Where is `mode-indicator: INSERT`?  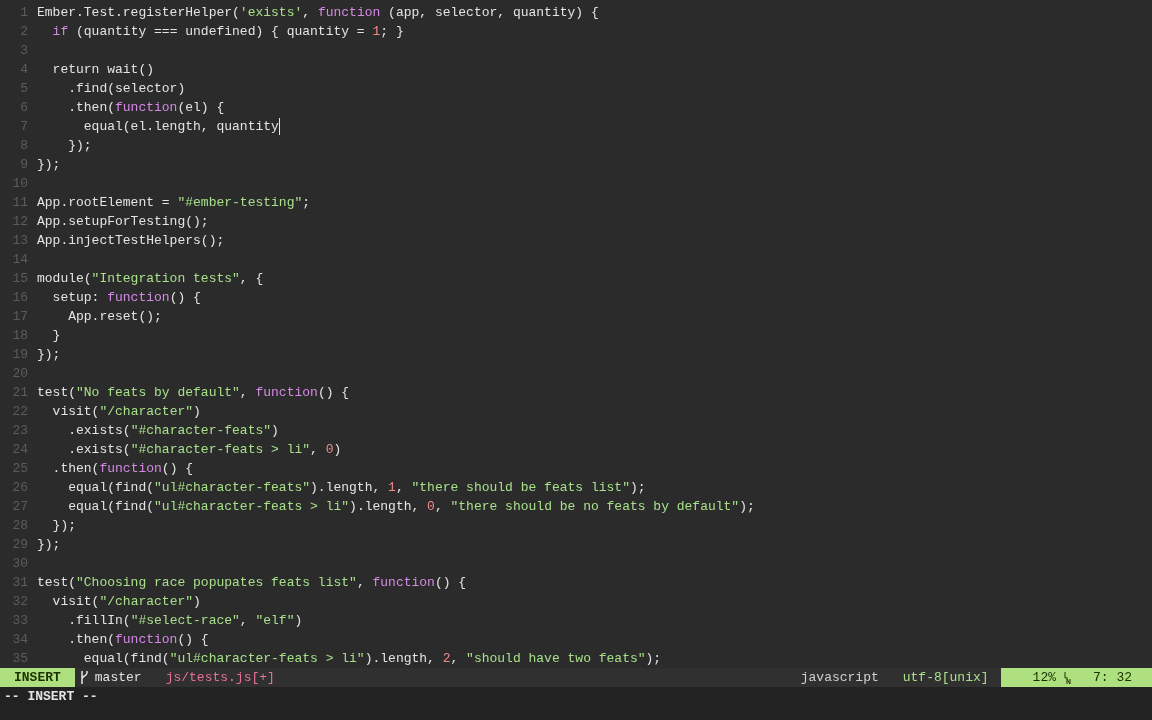 mode-indicator: INSERT is located at coordinates (37, 677).